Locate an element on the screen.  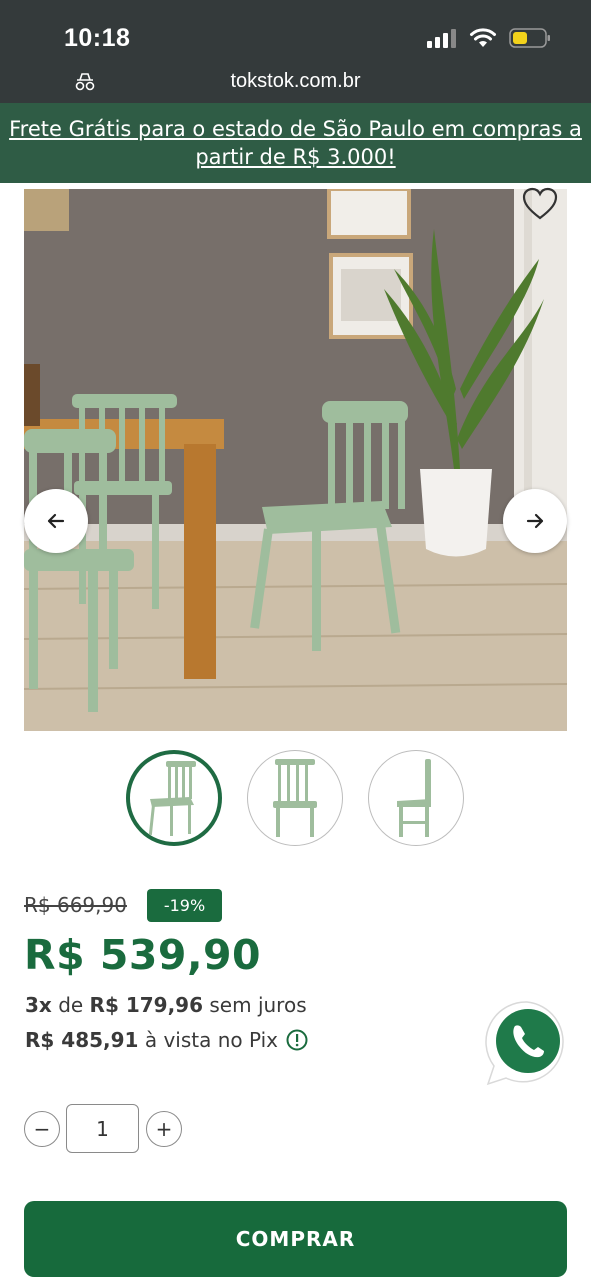
whatsapp-icon is located at coordinates (527, 1043).